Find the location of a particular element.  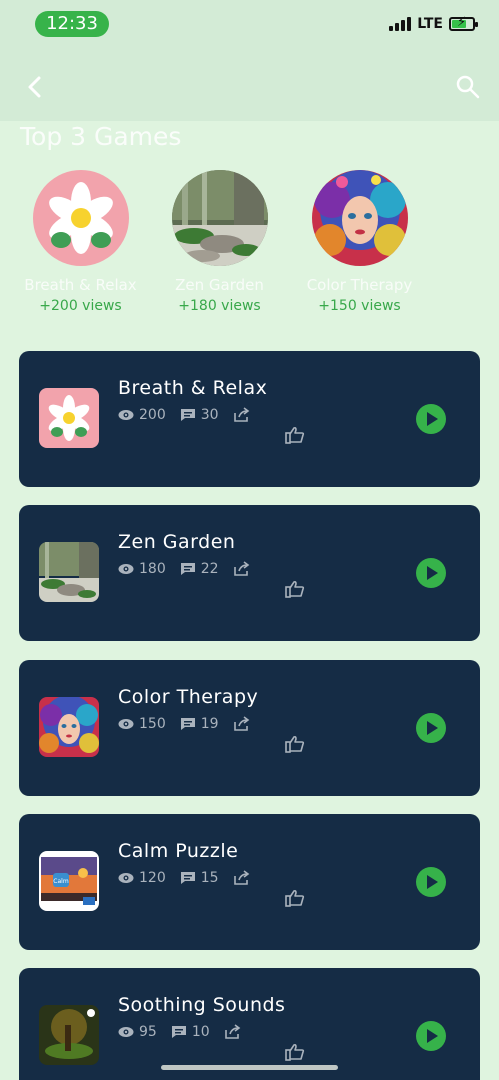

game-title: Breath & Relax is located at coordinates (193, 388).